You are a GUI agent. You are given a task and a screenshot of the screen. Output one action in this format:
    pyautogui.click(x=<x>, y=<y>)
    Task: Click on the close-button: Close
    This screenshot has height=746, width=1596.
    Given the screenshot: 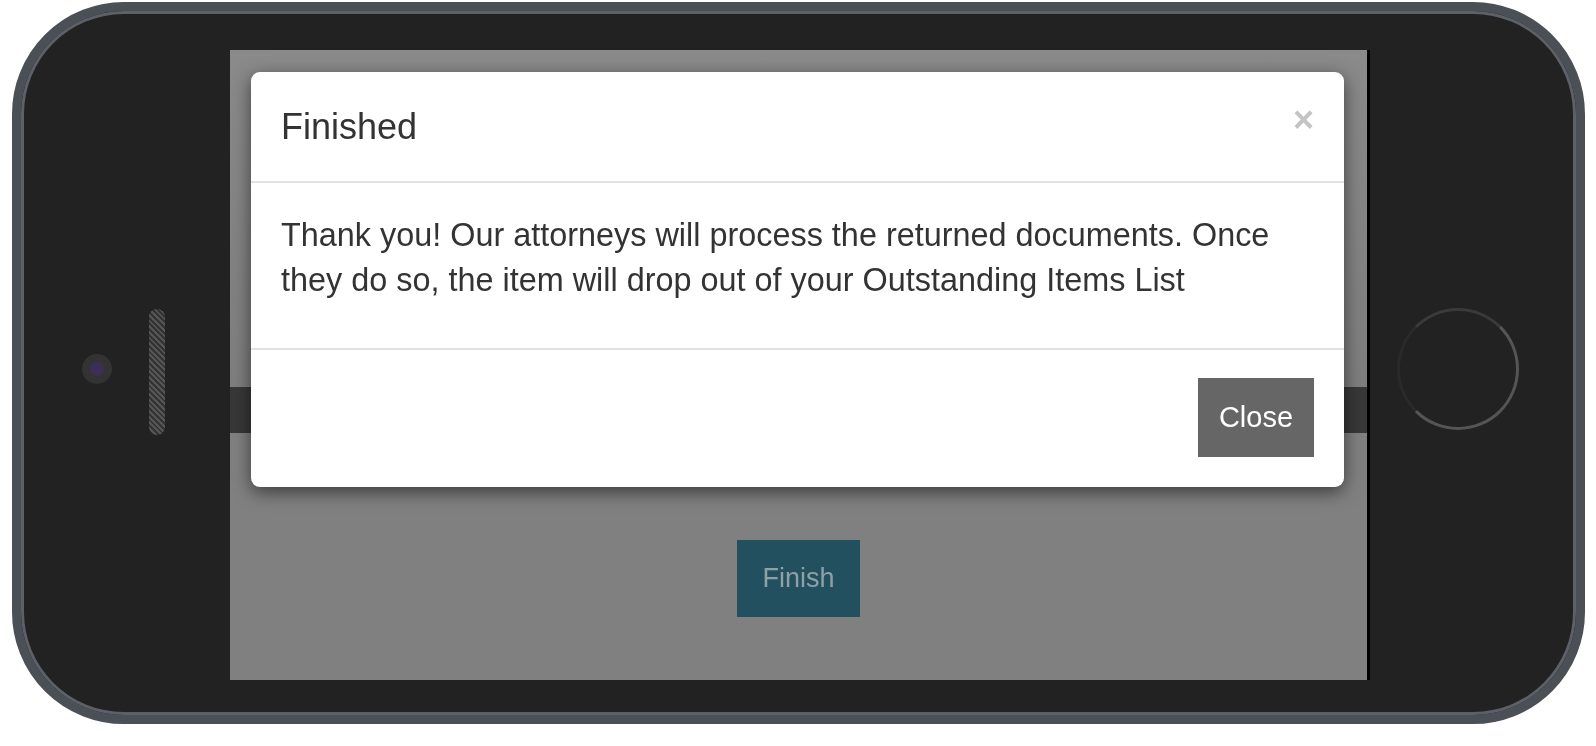 What is the action you would take?
    pyautogui.click(x=1256, y=417)
    